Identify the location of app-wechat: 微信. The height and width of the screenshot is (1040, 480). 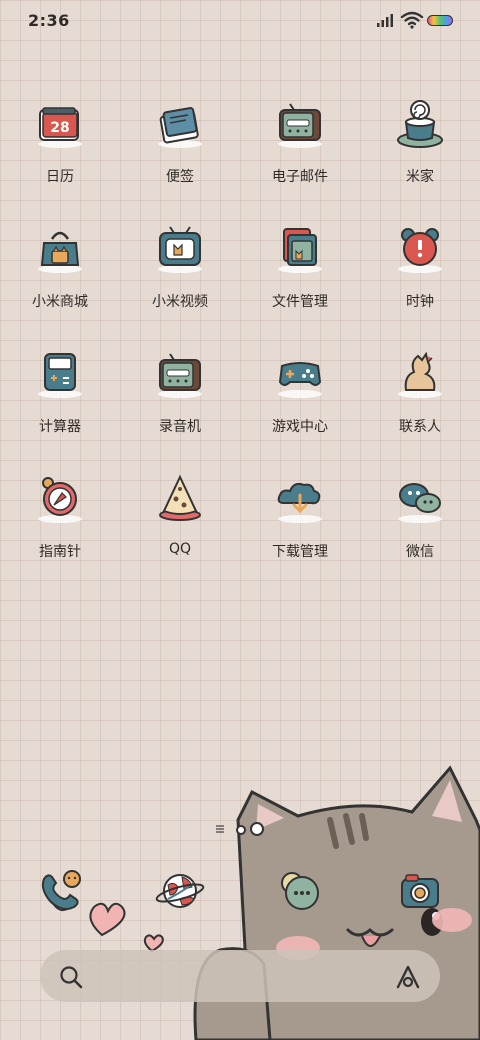
(420, 529).